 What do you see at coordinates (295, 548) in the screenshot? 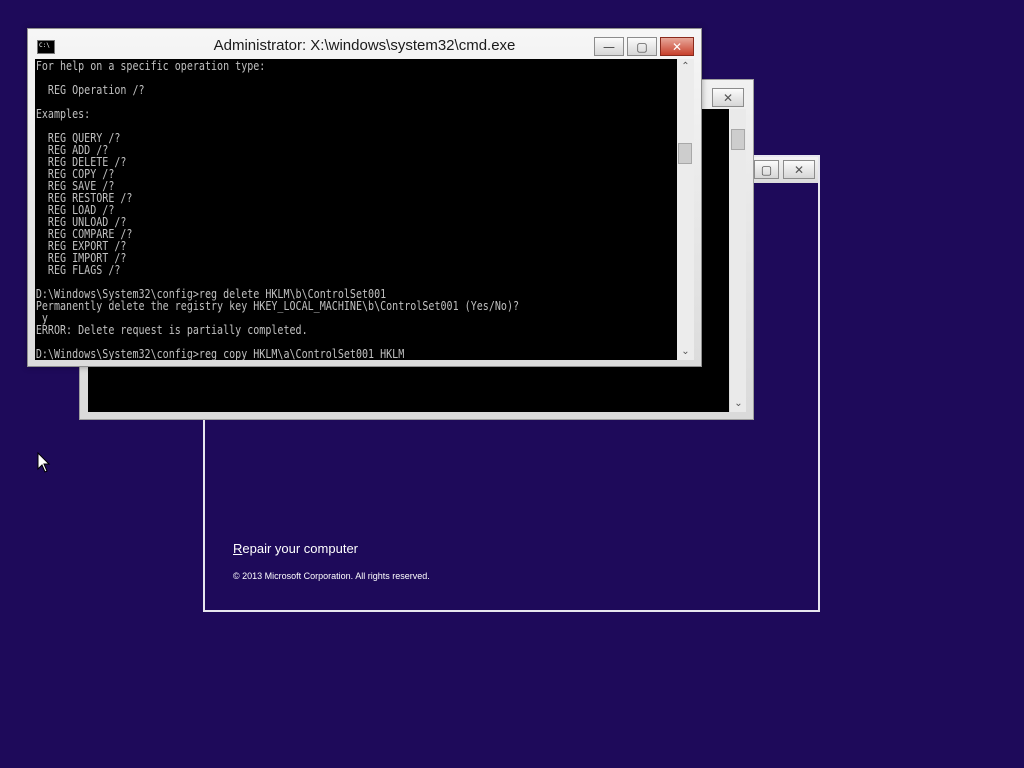
I see `repair-your-computer-link: Repair your computer` at bounding box center [295, 548].